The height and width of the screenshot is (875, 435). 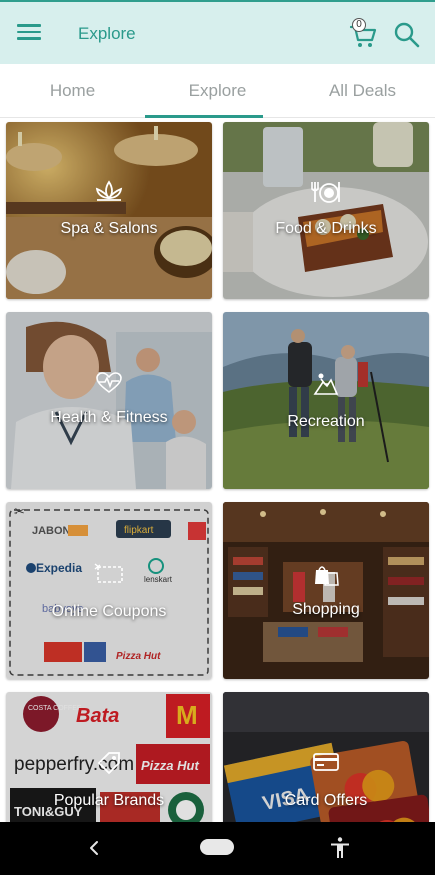 I want to click on category-label: Card Offers, so click(x=326, y=800).